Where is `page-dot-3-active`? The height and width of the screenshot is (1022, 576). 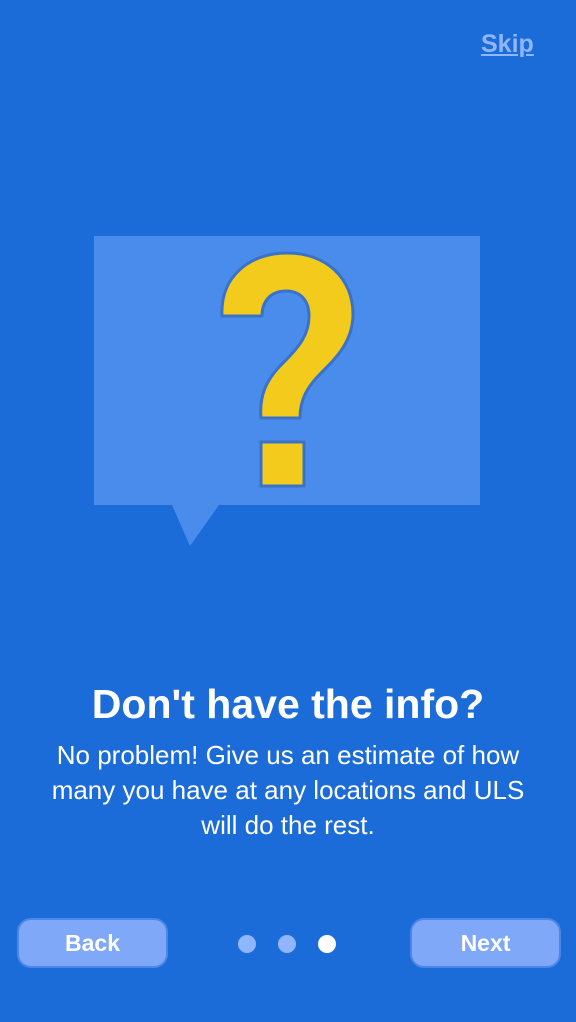
page-dot-3-active is located at coordinates (327, 944).